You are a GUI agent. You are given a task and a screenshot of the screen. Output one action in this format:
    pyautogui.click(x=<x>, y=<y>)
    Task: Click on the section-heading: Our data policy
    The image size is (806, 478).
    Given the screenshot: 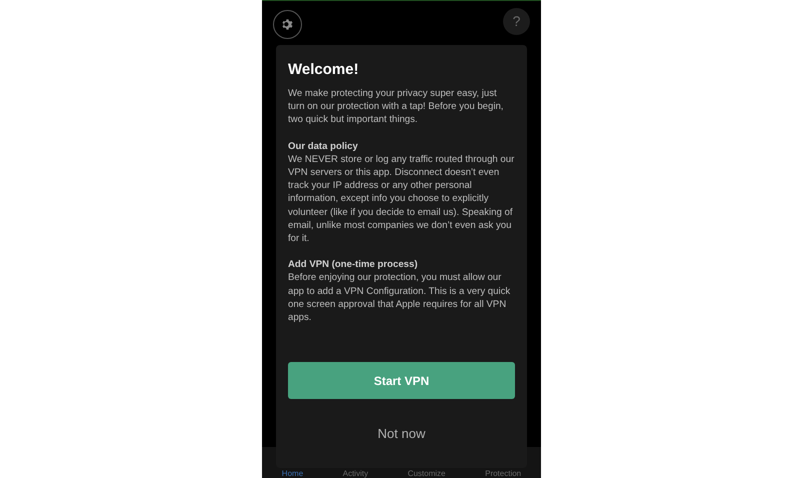 What is the action you would take?
    pyautogui.click(x=323, y=146)
    